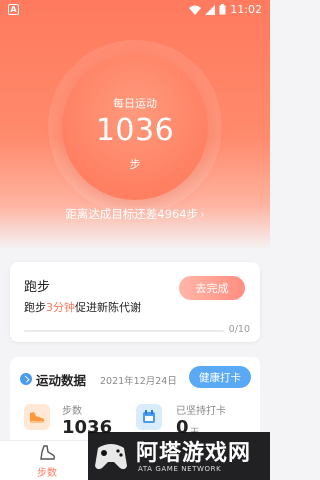 The width and height of the screenshot is (320, 480). I want to click on step-unit: 步, so click(135, 164).